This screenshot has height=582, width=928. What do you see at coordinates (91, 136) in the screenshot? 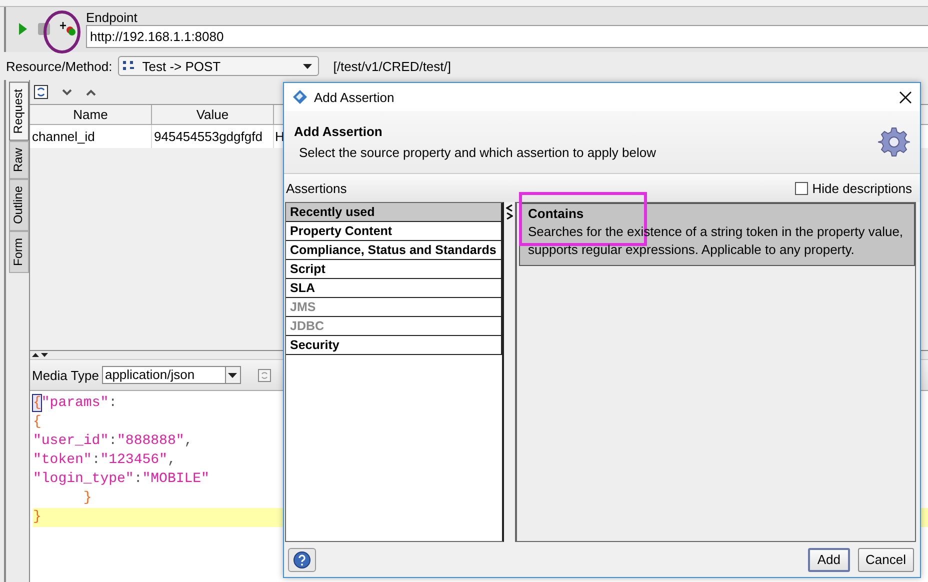
I see `table-cell: channel_id` at bounding box center [91, 136].